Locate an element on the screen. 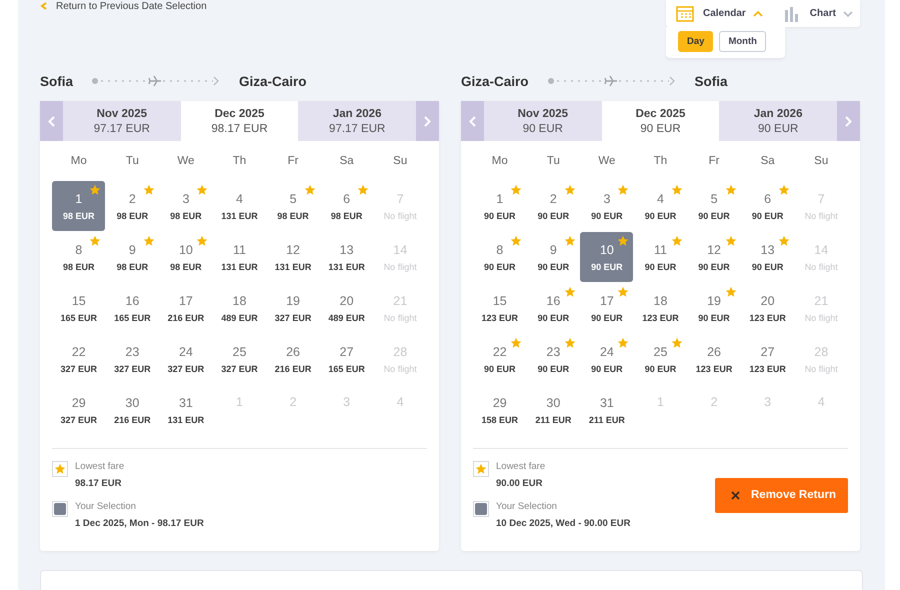  day-cell: 4 90 EUR is located at coordinates (660, 206).